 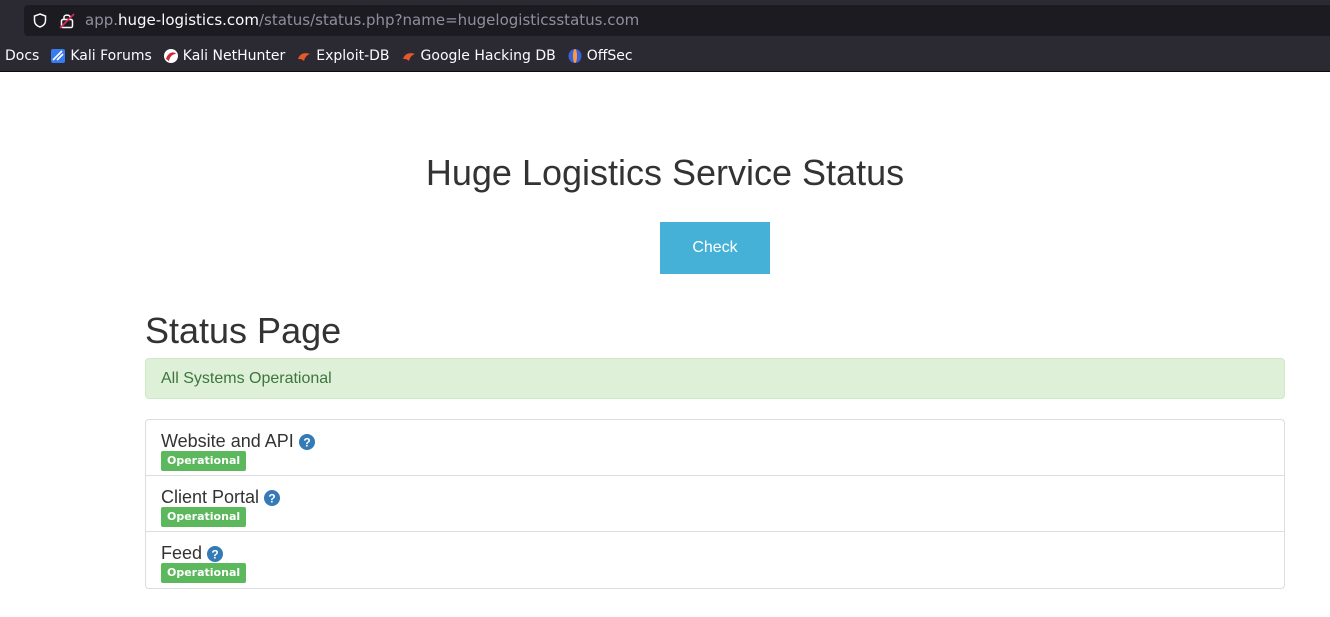 I want to click on exploit-db-icon, so click(x=304, y=57).